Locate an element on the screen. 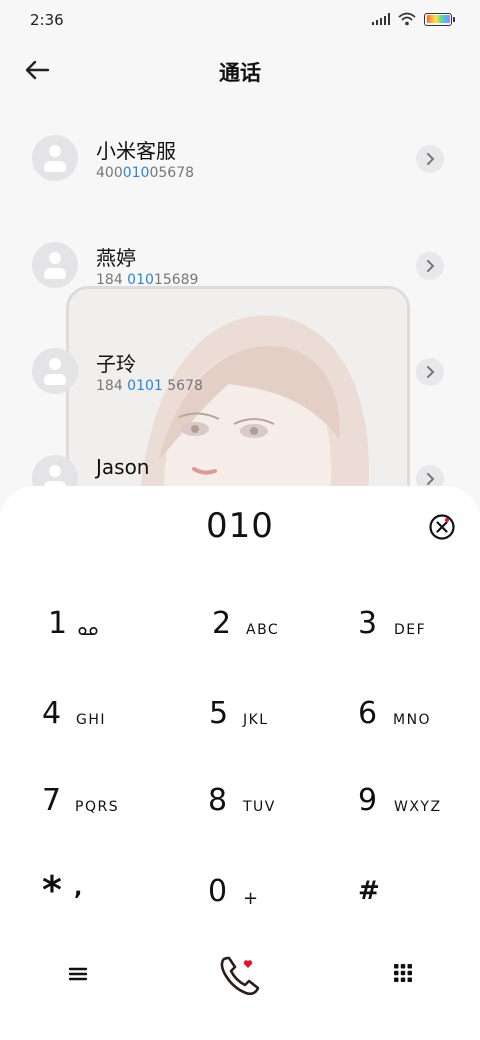  key-digit: 2 is located at coordinates (222, 623).